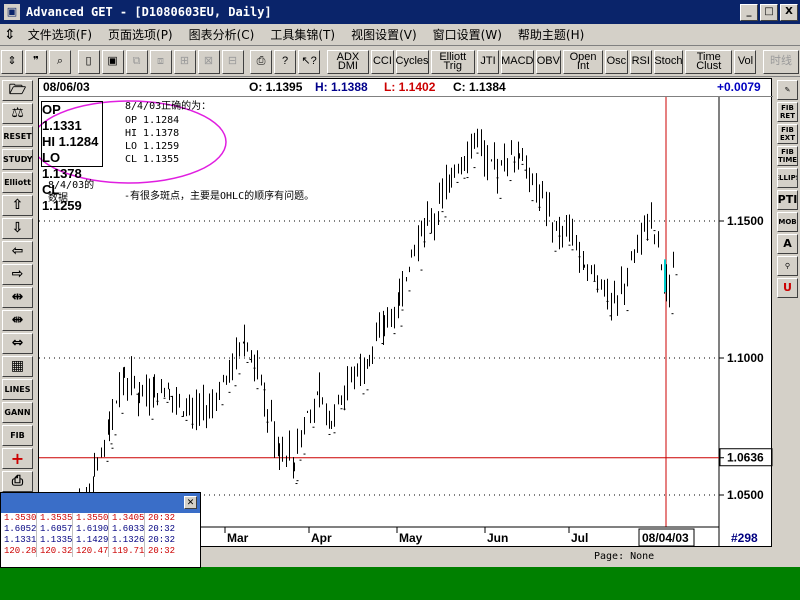  I want to click on tool-obv: OBV, so click(548, 61).